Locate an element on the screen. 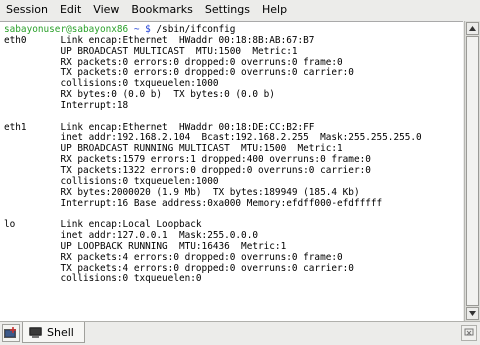 The height and width of the screenshot is (345, 480). terminal-line: lo Link encap:Local Loopback is located at coordinates (103, 225).